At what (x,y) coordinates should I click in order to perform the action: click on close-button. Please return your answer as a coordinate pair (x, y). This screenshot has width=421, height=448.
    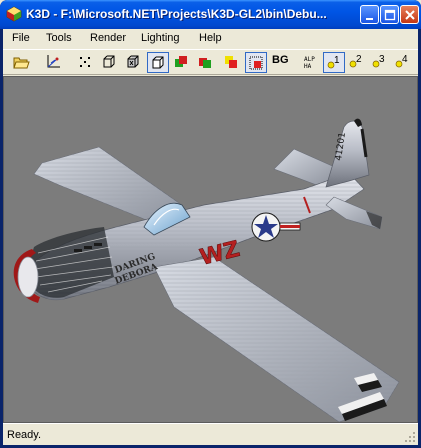
    Looking at the image, I should click on (409, 14).